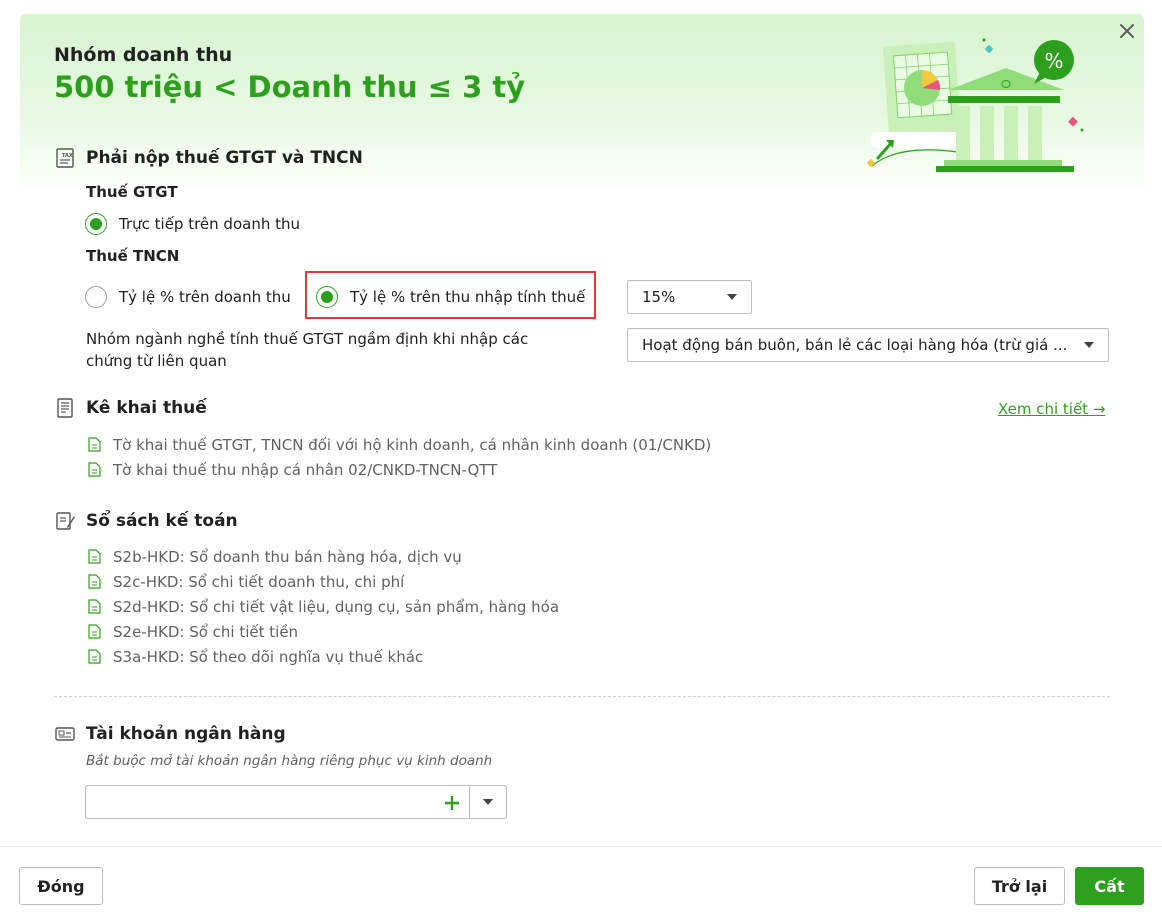 This screenshot has width=1162, height=919. I want to click on list-item: S3a-HKD: Sổ theo dõi nghĩa vụ thuế khác, so click(323, 656).